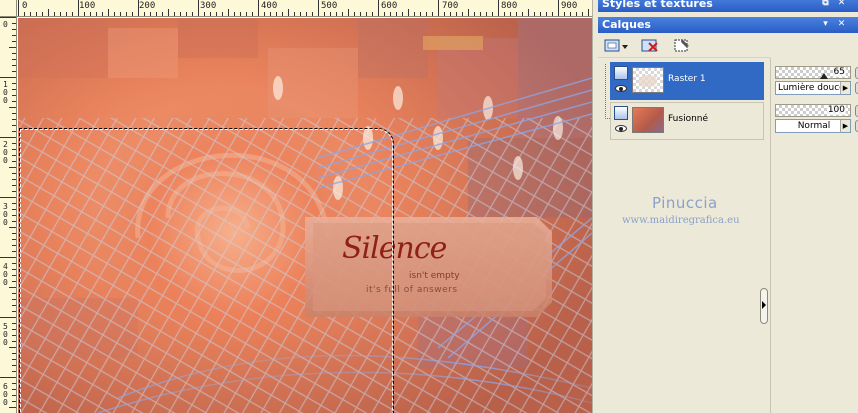 This screenshot has height=413, width=858. What do you see at coordinates (839, 72) in the screenshot?
I see `opacity-value: 65` at bounding box center [839, 72].